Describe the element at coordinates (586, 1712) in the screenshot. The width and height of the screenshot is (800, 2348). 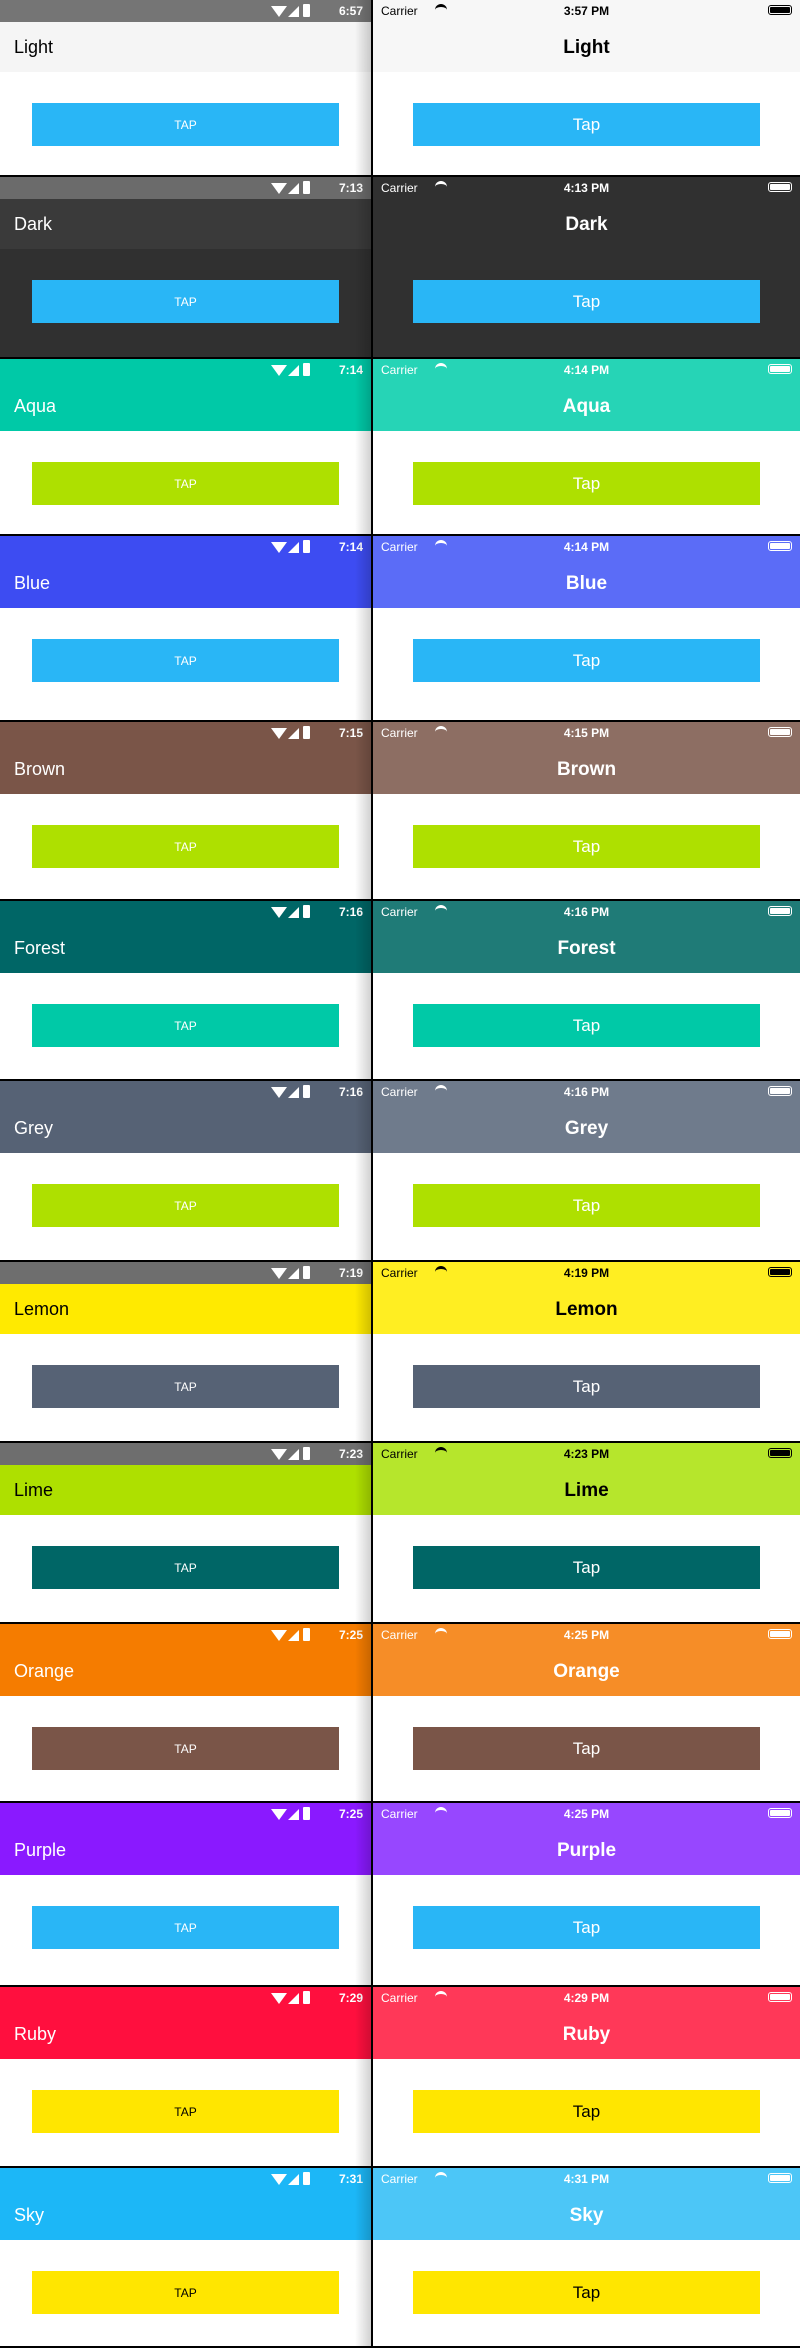
I see `ios-screen: Carrier 4:25 PM Orange Tap` at that location.